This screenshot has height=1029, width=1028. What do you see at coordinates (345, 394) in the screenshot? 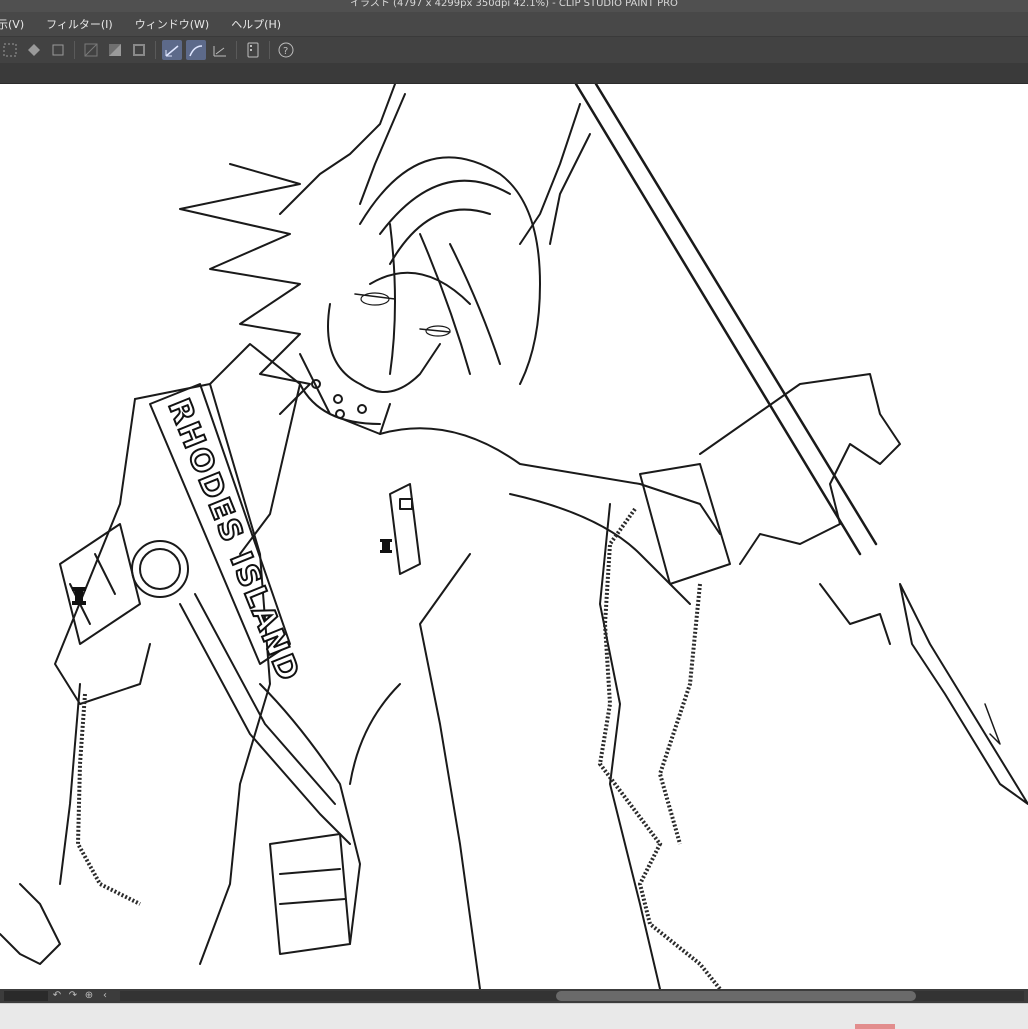
I see `collar` at bounding box center [345, 394].